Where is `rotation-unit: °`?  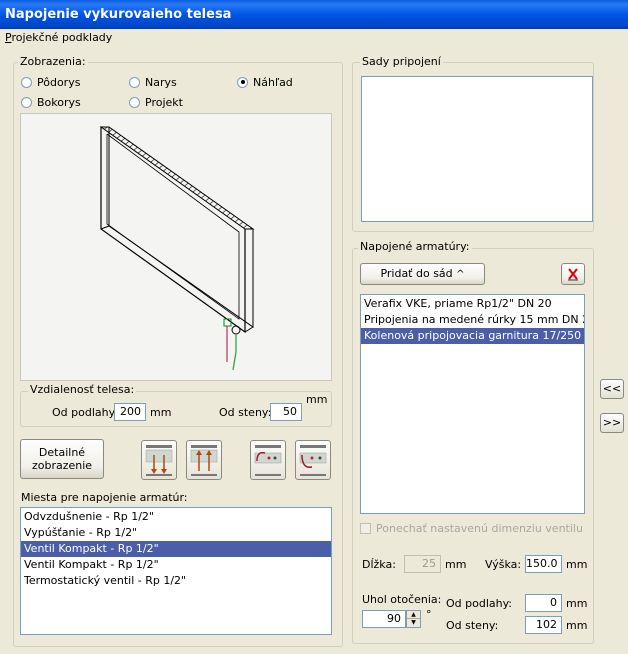 rotation-unit: ° is located at coordinates (429, 614).